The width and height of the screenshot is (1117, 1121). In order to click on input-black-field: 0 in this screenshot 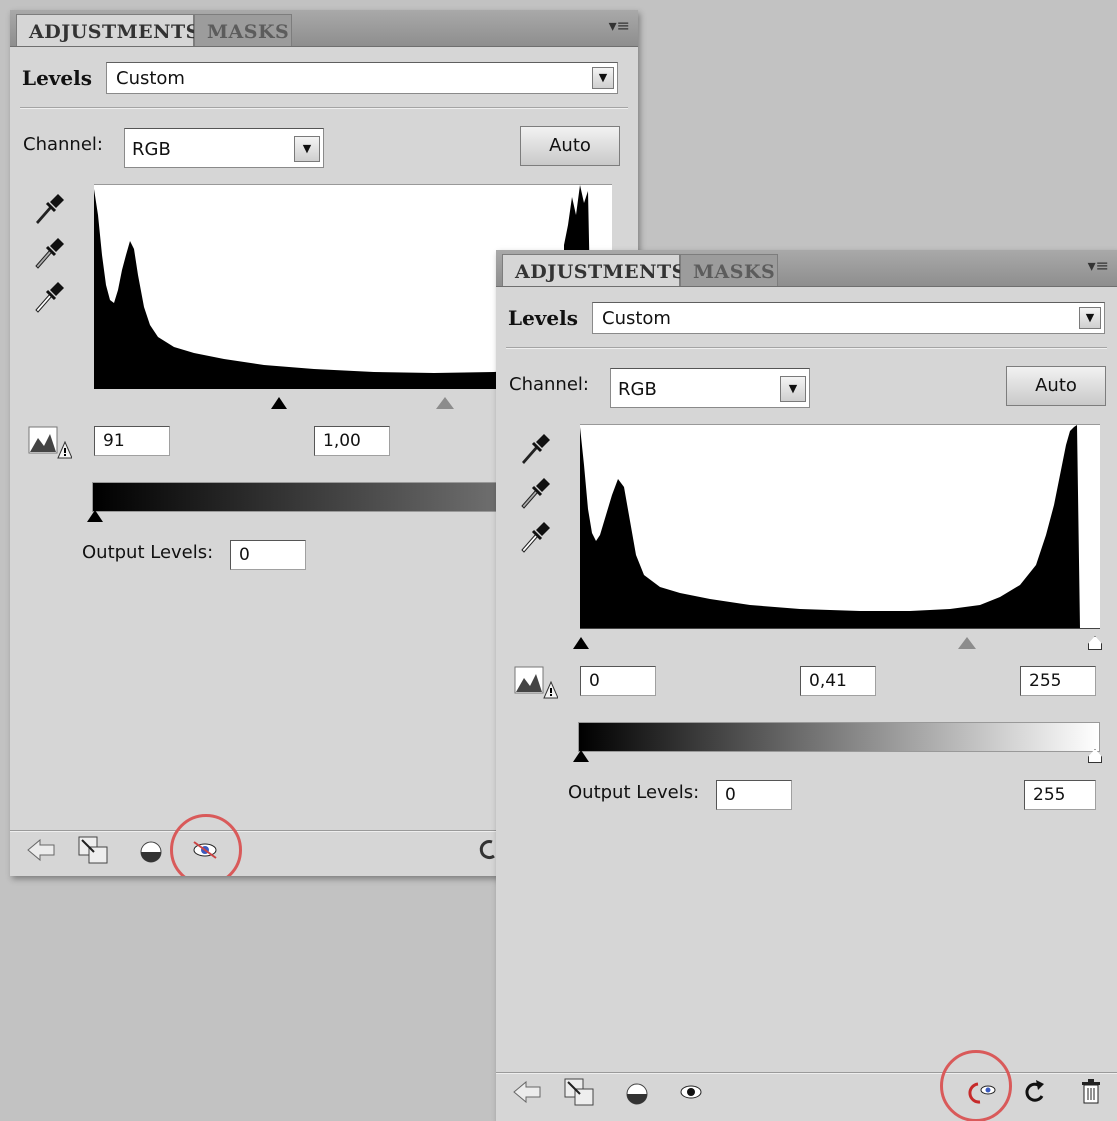, I will do `click(618, 681)`.